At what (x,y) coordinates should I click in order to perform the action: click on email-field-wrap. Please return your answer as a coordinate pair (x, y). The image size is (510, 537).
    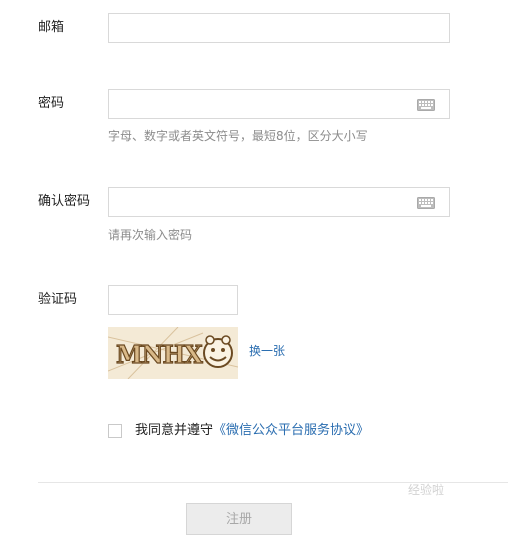
    Looking at the image, I should click on (279, 28).